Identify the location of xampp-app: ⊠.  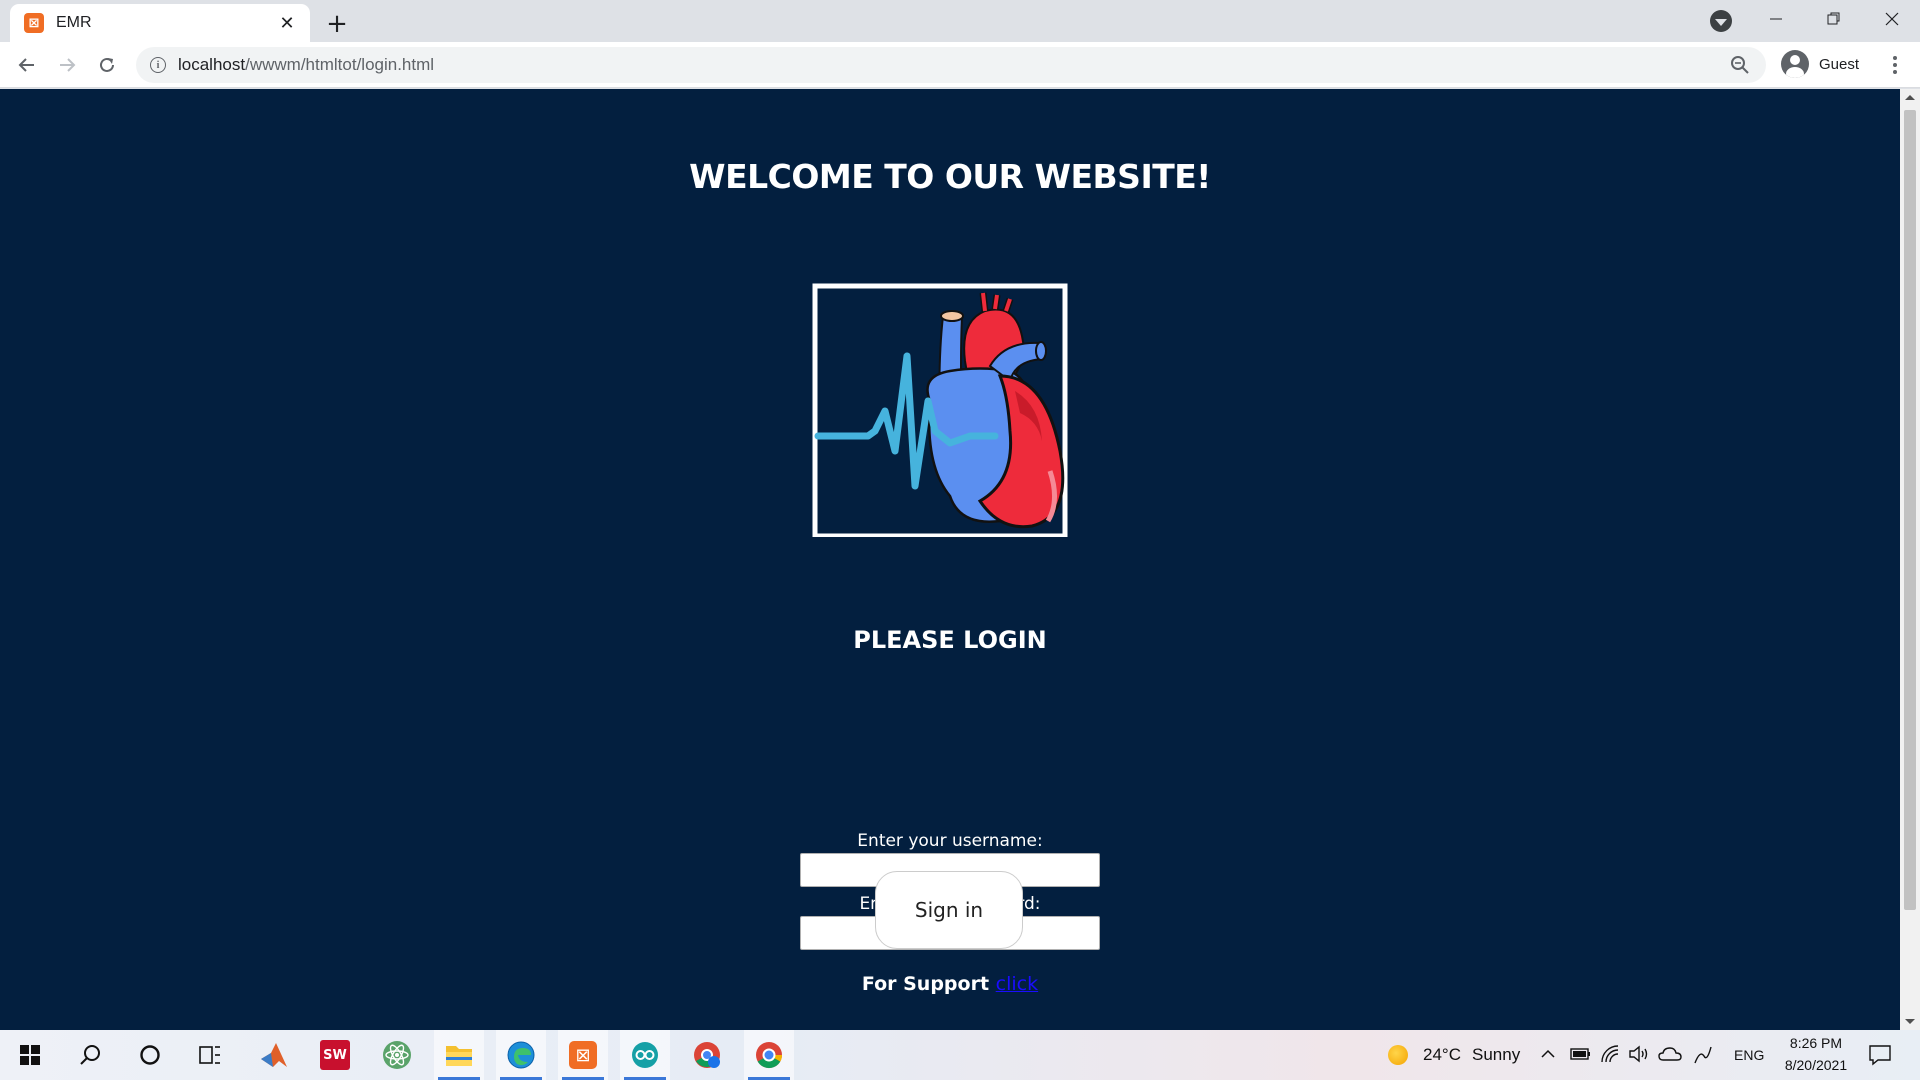
(583, 1055).